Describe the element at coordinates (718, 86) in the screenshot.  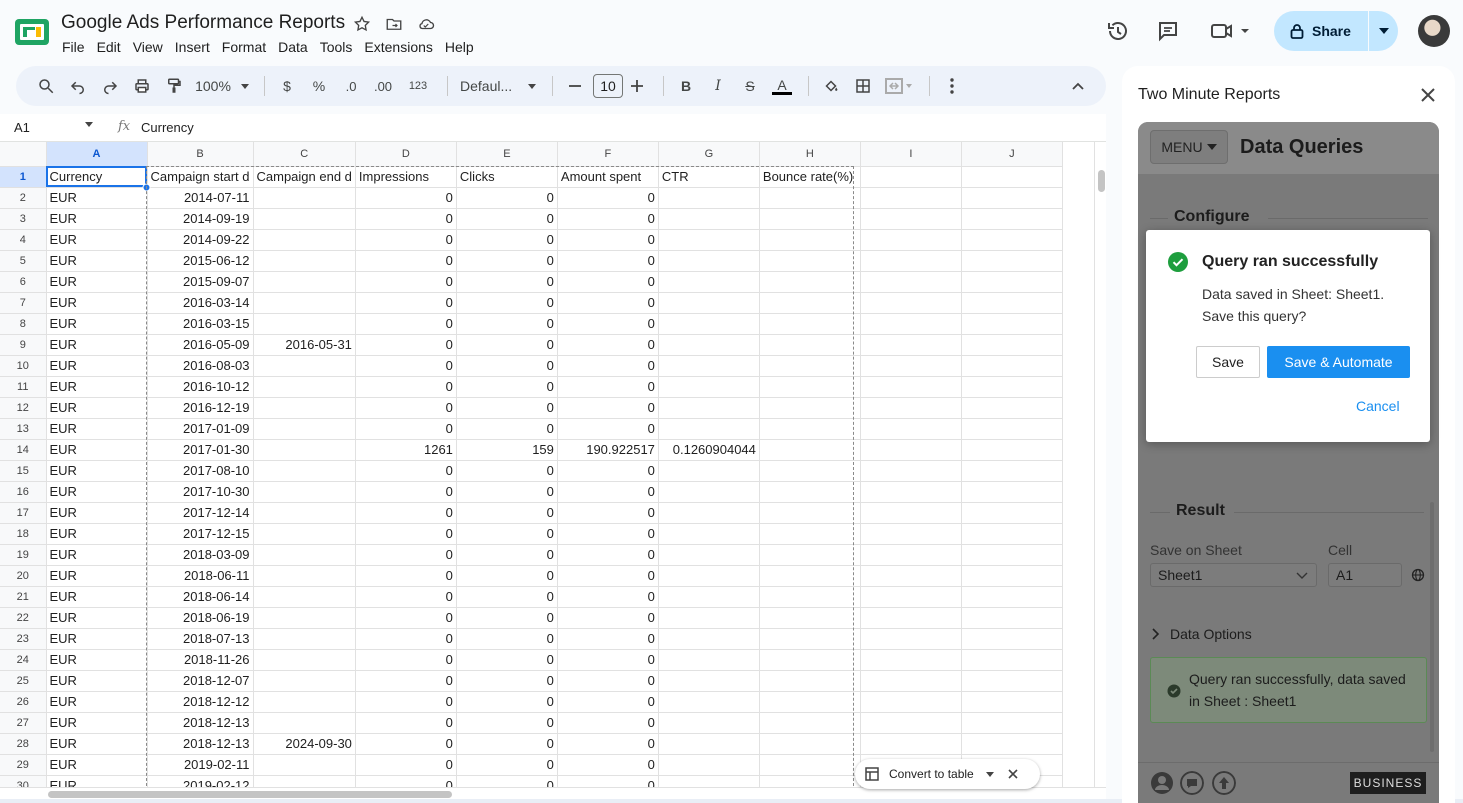
I see `italic-button: I` at that location.